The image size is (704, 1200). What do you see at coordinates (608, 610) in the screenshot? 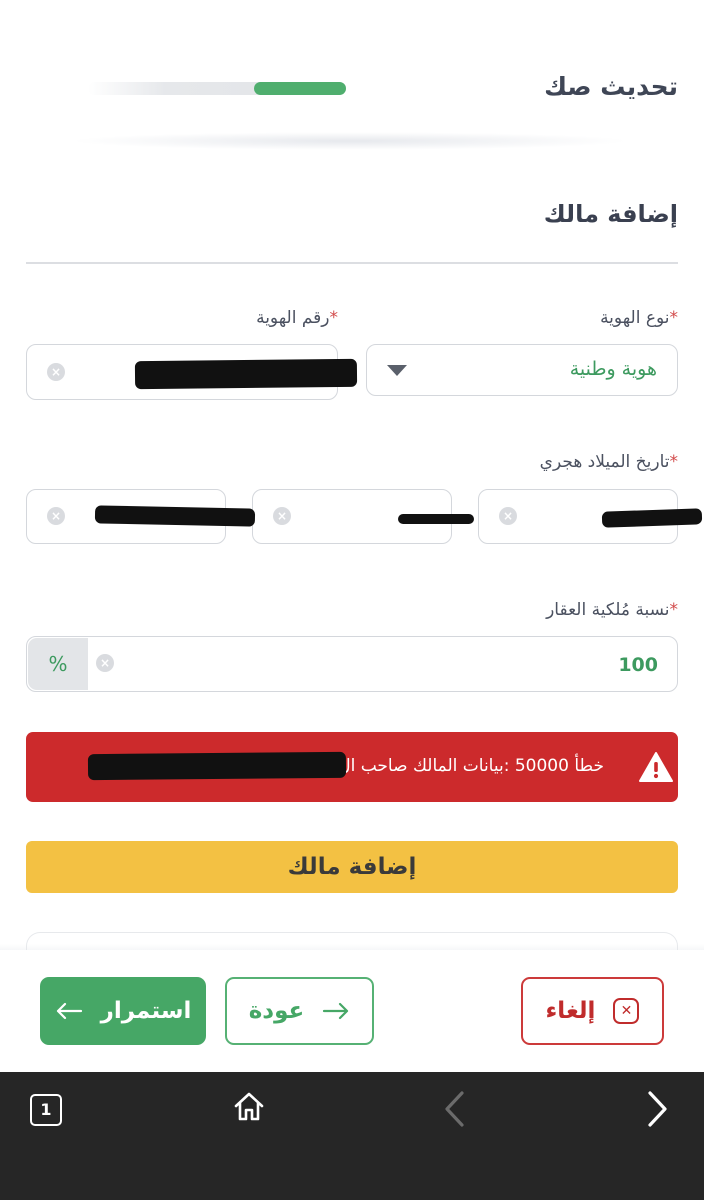
I see `ownership-label-text: نسبة مُلكية العقار` at bounding box center [608, 610].